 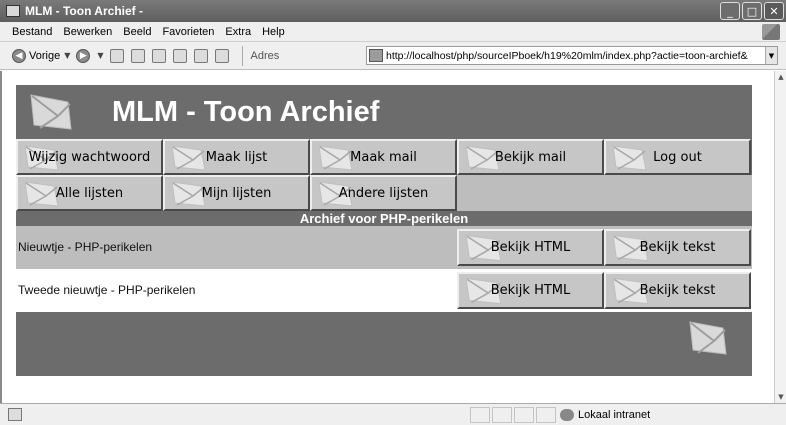 What do you see at coordinates (13, 11) in the screenshot?
I see `ie-app-icon` at bounding box center [13, 11].